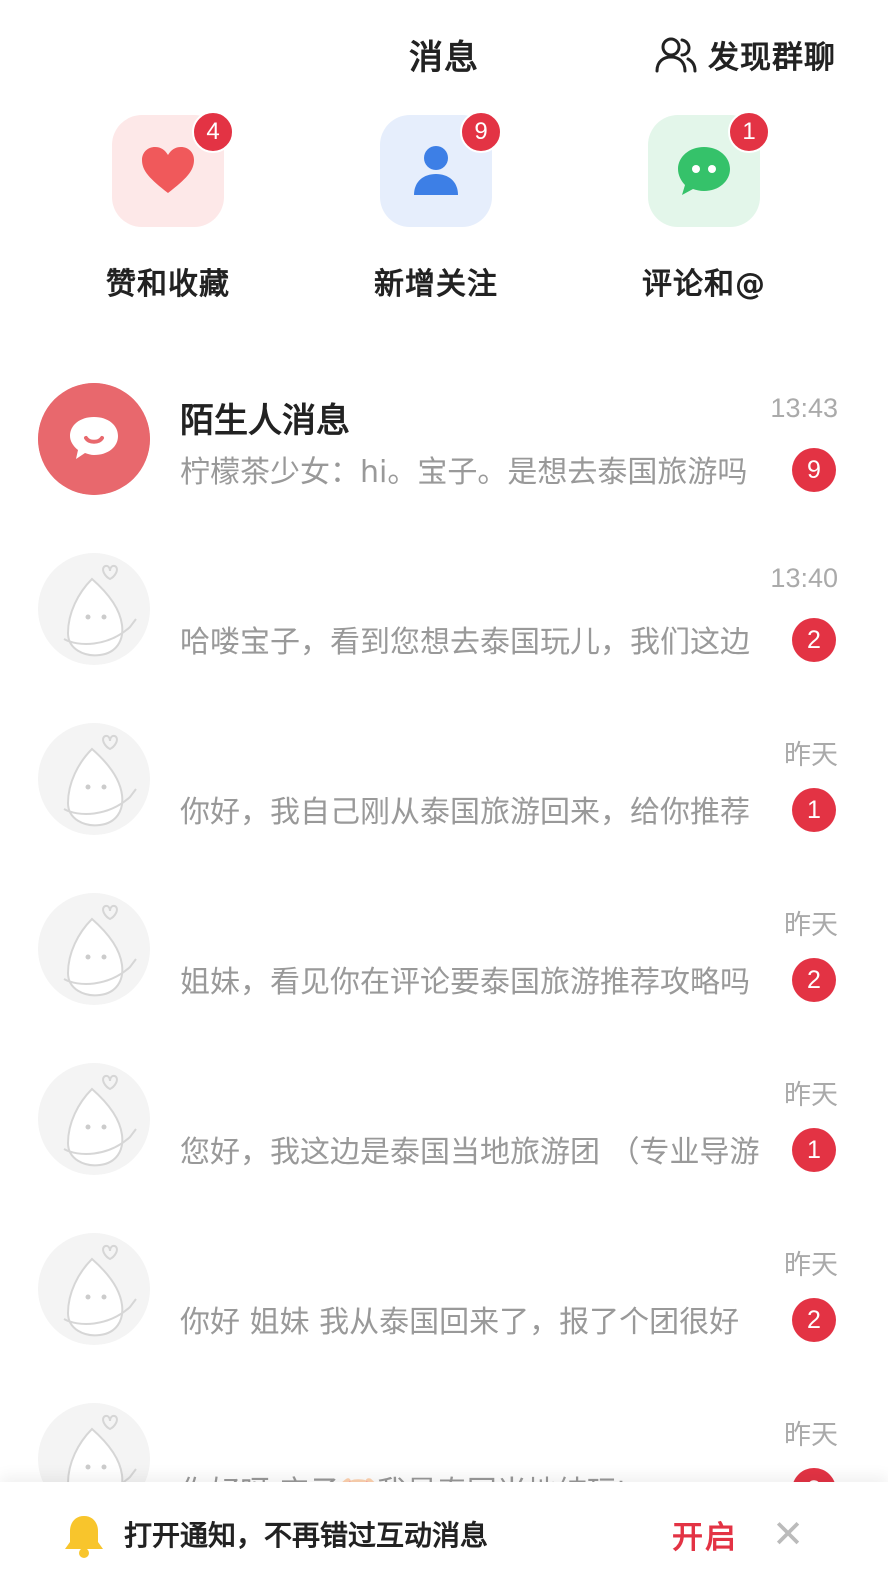  Describe the element at coordinates (704, 284) in the screenshot. I see `comments-label: 评论和@` at that location.